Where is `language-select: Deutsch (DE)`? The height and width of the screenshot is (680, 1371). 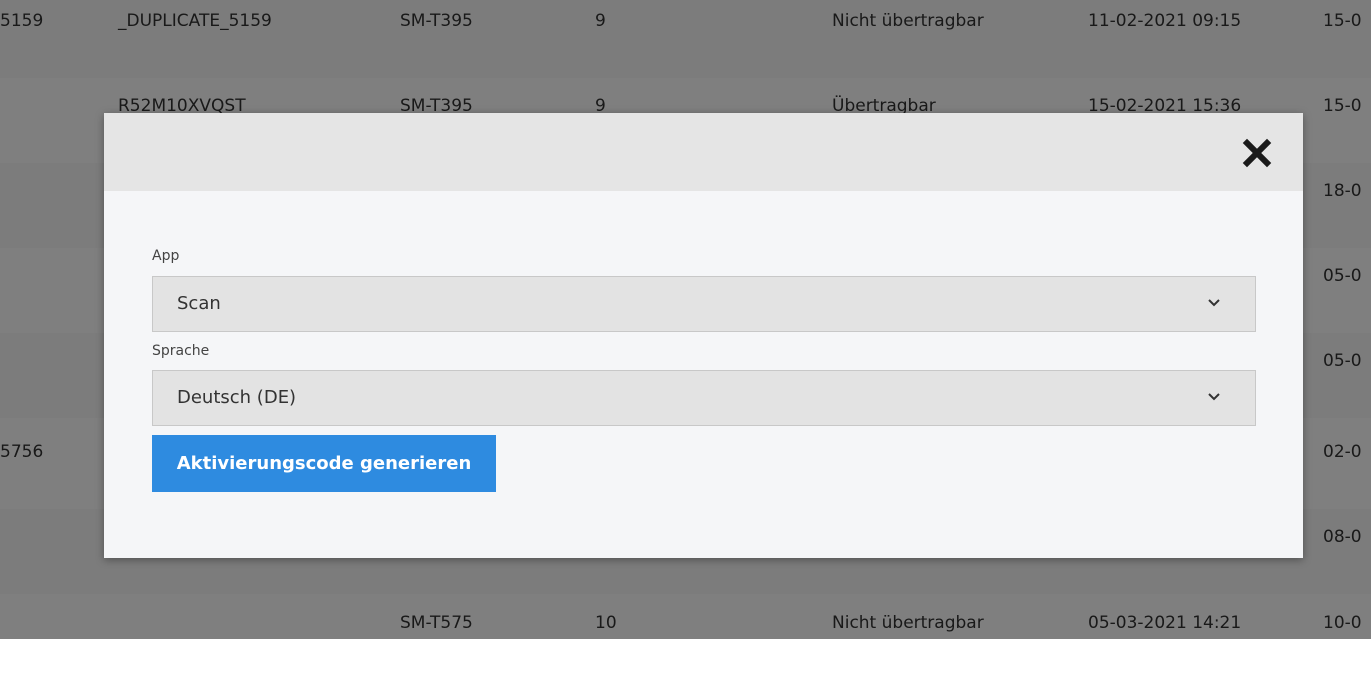 language-select: Deutsch (DE) is located at coordinates (704, 398).